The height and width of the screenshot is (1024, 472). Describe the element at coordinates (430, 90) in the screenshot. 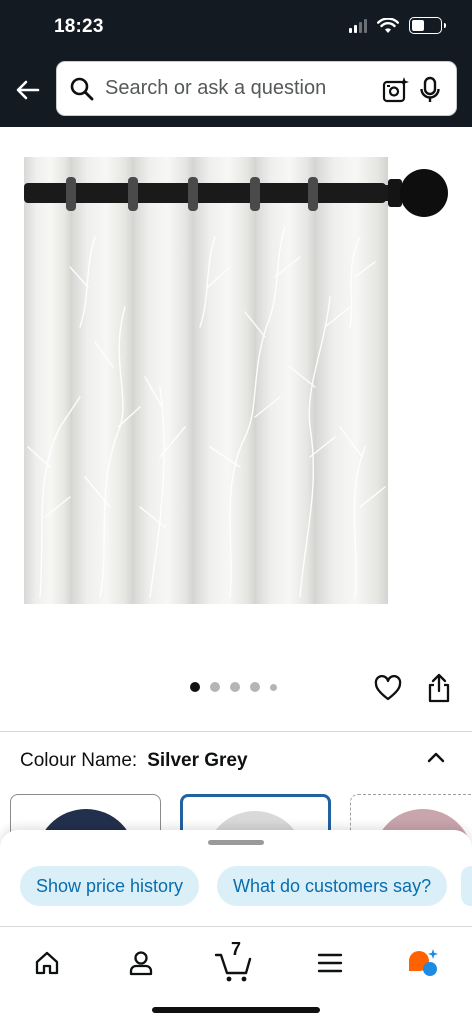

I see `microphone-icon` at that location.